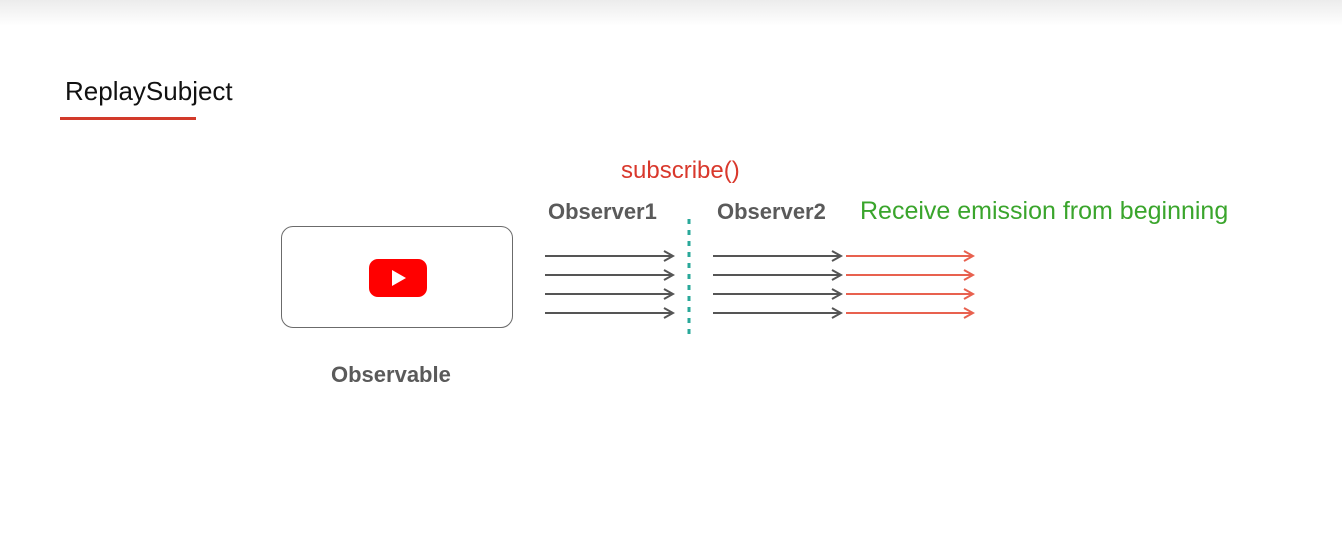 This screenshot has width=1342, height=557. I want to click on observer2-arrows, so click(777, 284).